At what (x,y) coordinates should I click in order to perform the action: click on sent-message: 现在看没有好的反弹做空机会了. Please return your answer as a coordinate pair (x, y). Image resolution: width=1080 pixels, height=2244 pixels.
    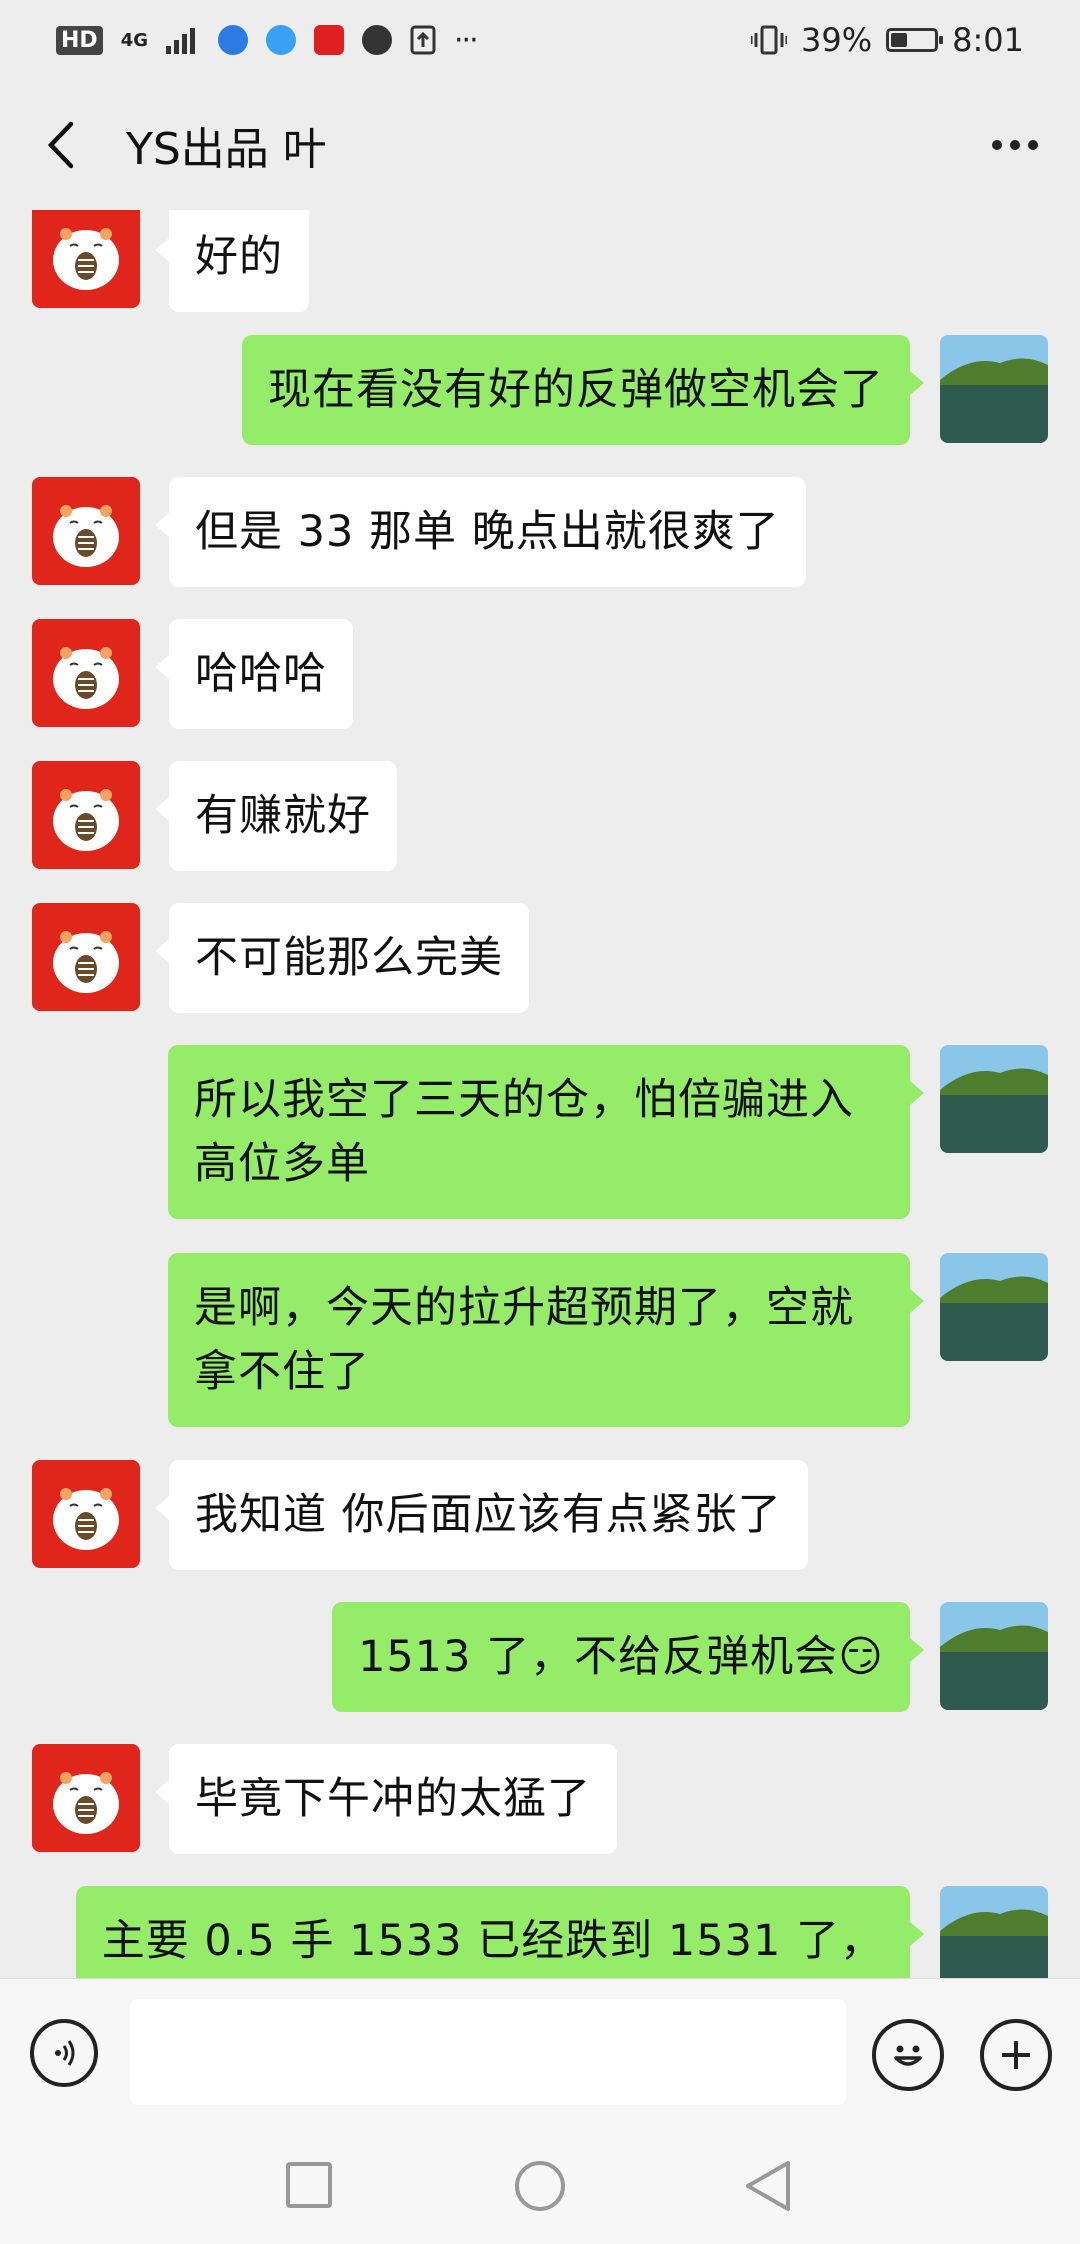
    Looking at the image, I should click on (583, 390).